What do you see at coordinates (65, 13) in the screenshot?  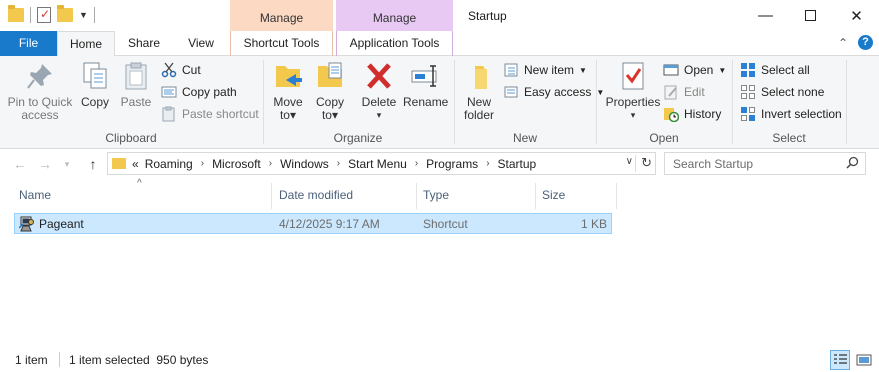 I see `new-folder-quick-icon` at bounding box center [65, 13].